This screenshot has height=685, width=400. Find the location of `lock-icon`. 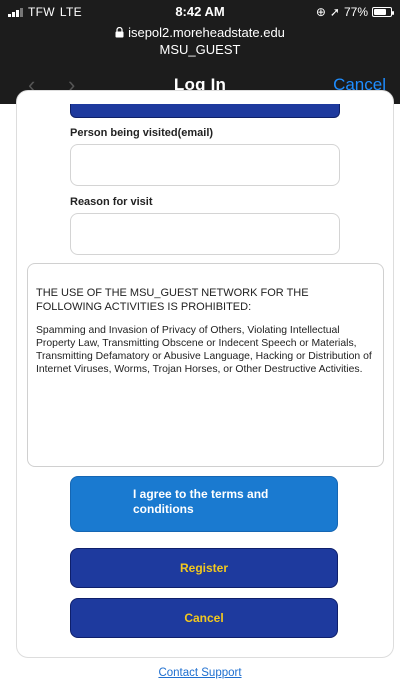

lock-icon is located at coordinates (119, 32).